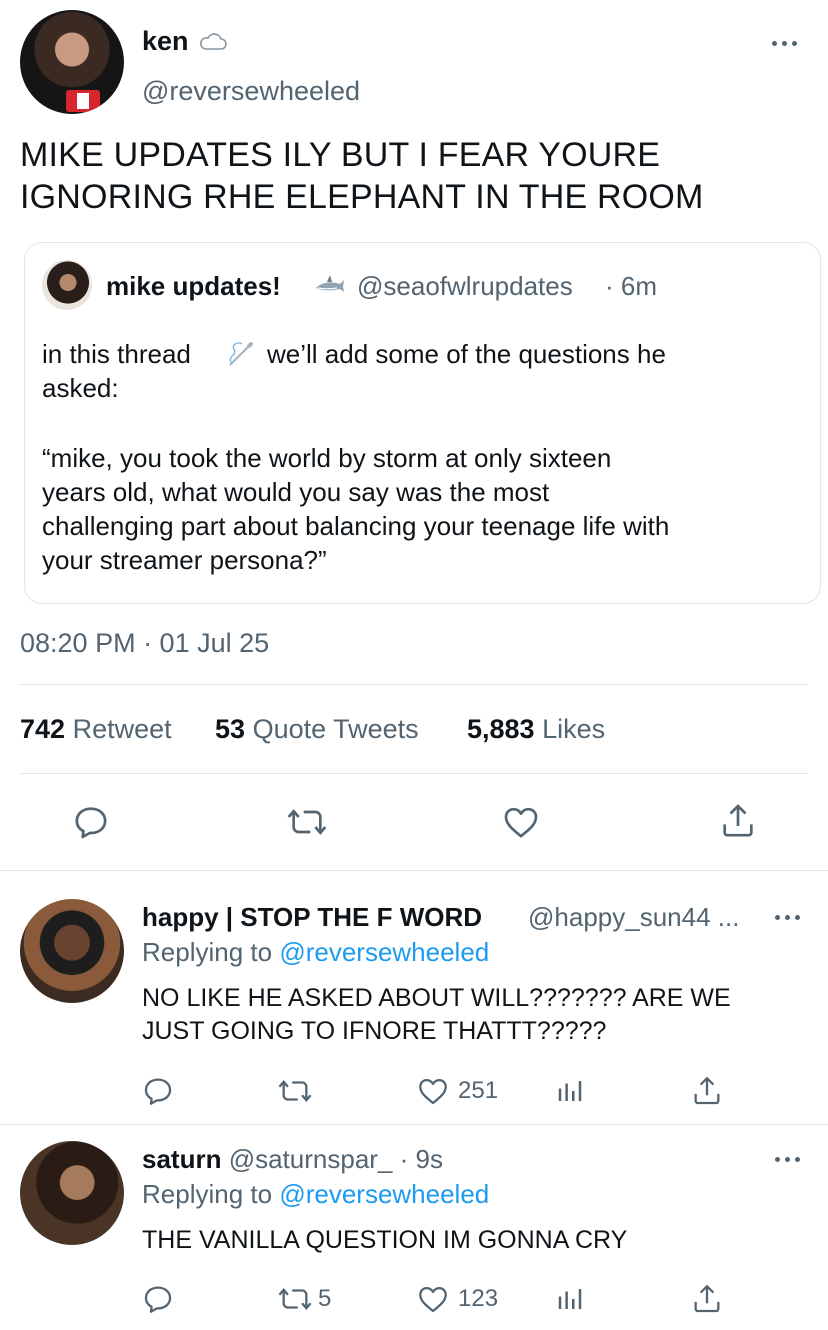  What do you see at coordinates (67, 285) in the screenshot?
I see `quoted-avatar` at bounding box center [67, 285].